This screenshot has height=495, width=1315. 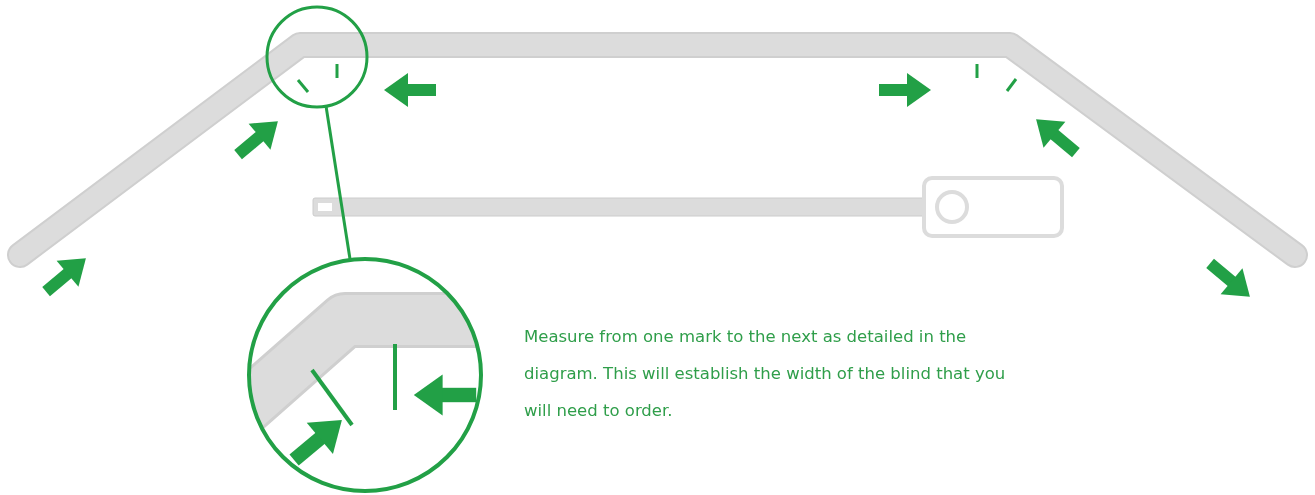 What do you see at coordinates (765, 374) in the screenshot?
I see `instruction-text: Measure from one mark to the next as detailed in the diagram. This will establish the width of the blind that you will need to order.` at bounding box center [765, 374].